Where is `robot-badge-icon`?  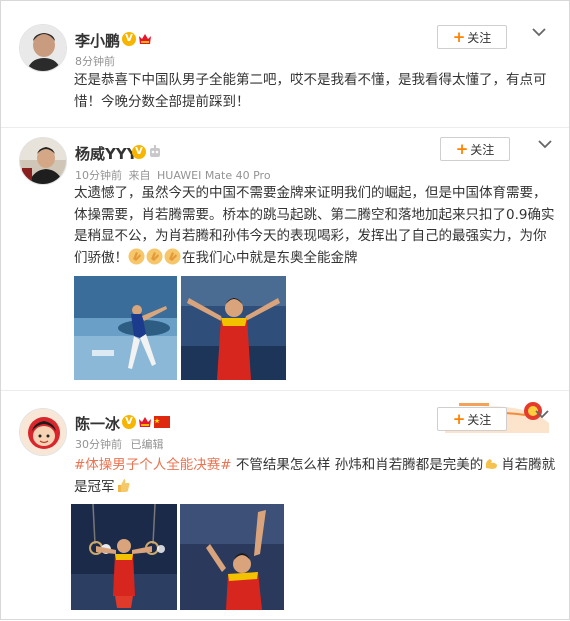
robot-badge-icon is located at coordinates (155, 151).